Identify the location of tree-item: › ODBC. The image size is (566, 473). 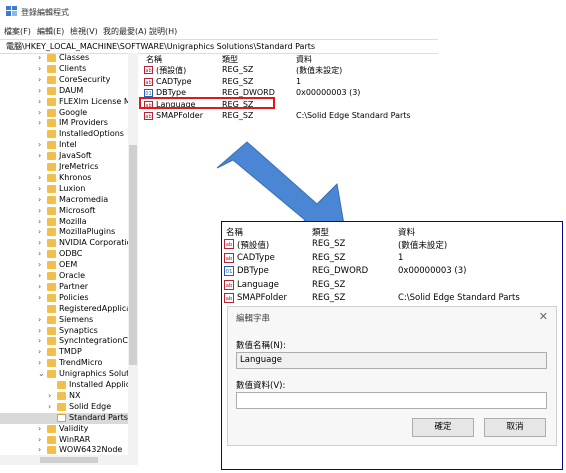
(69, 254).